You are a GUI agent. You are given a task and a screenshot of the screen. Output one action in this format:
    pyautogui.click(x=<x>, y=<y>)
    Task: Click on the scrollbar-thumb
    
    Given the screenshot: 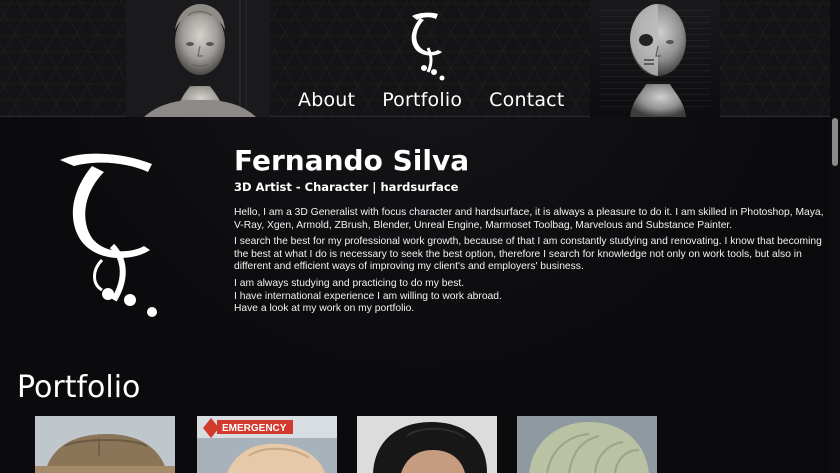 What is the action you would take?
    pyautogui.click(x=835, y=142)
    